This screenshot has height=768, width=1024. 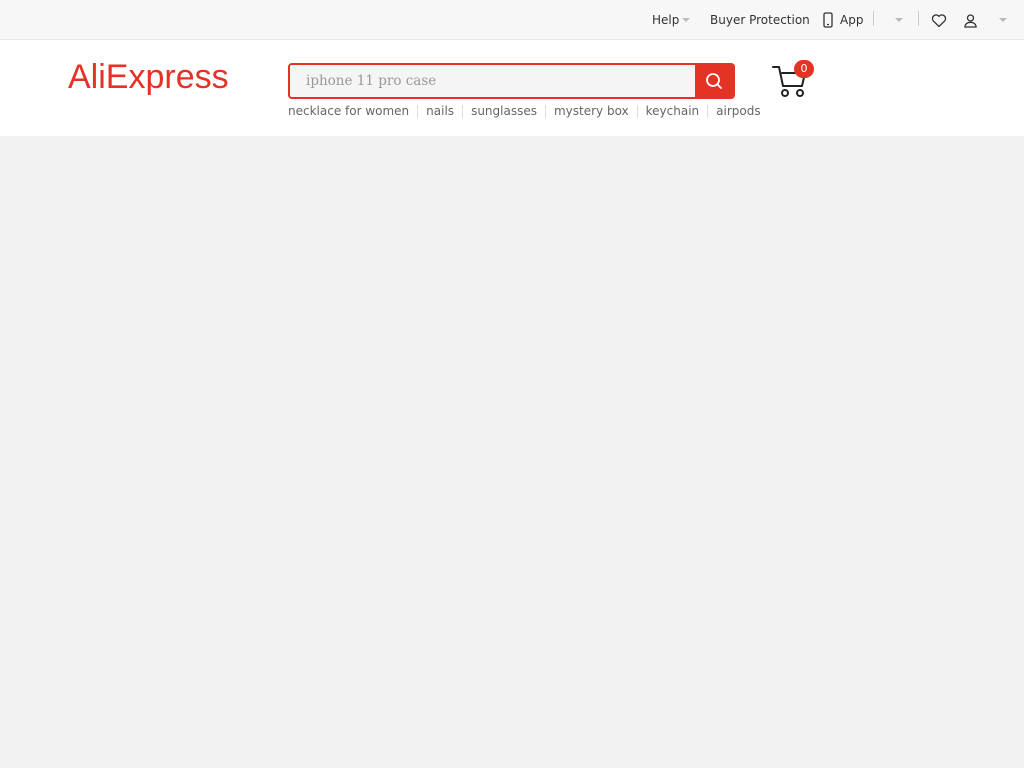 What do you see at coordinates (828, 20) in the screenshot?
I see `phone-icon` at bounding box center [828, 20].